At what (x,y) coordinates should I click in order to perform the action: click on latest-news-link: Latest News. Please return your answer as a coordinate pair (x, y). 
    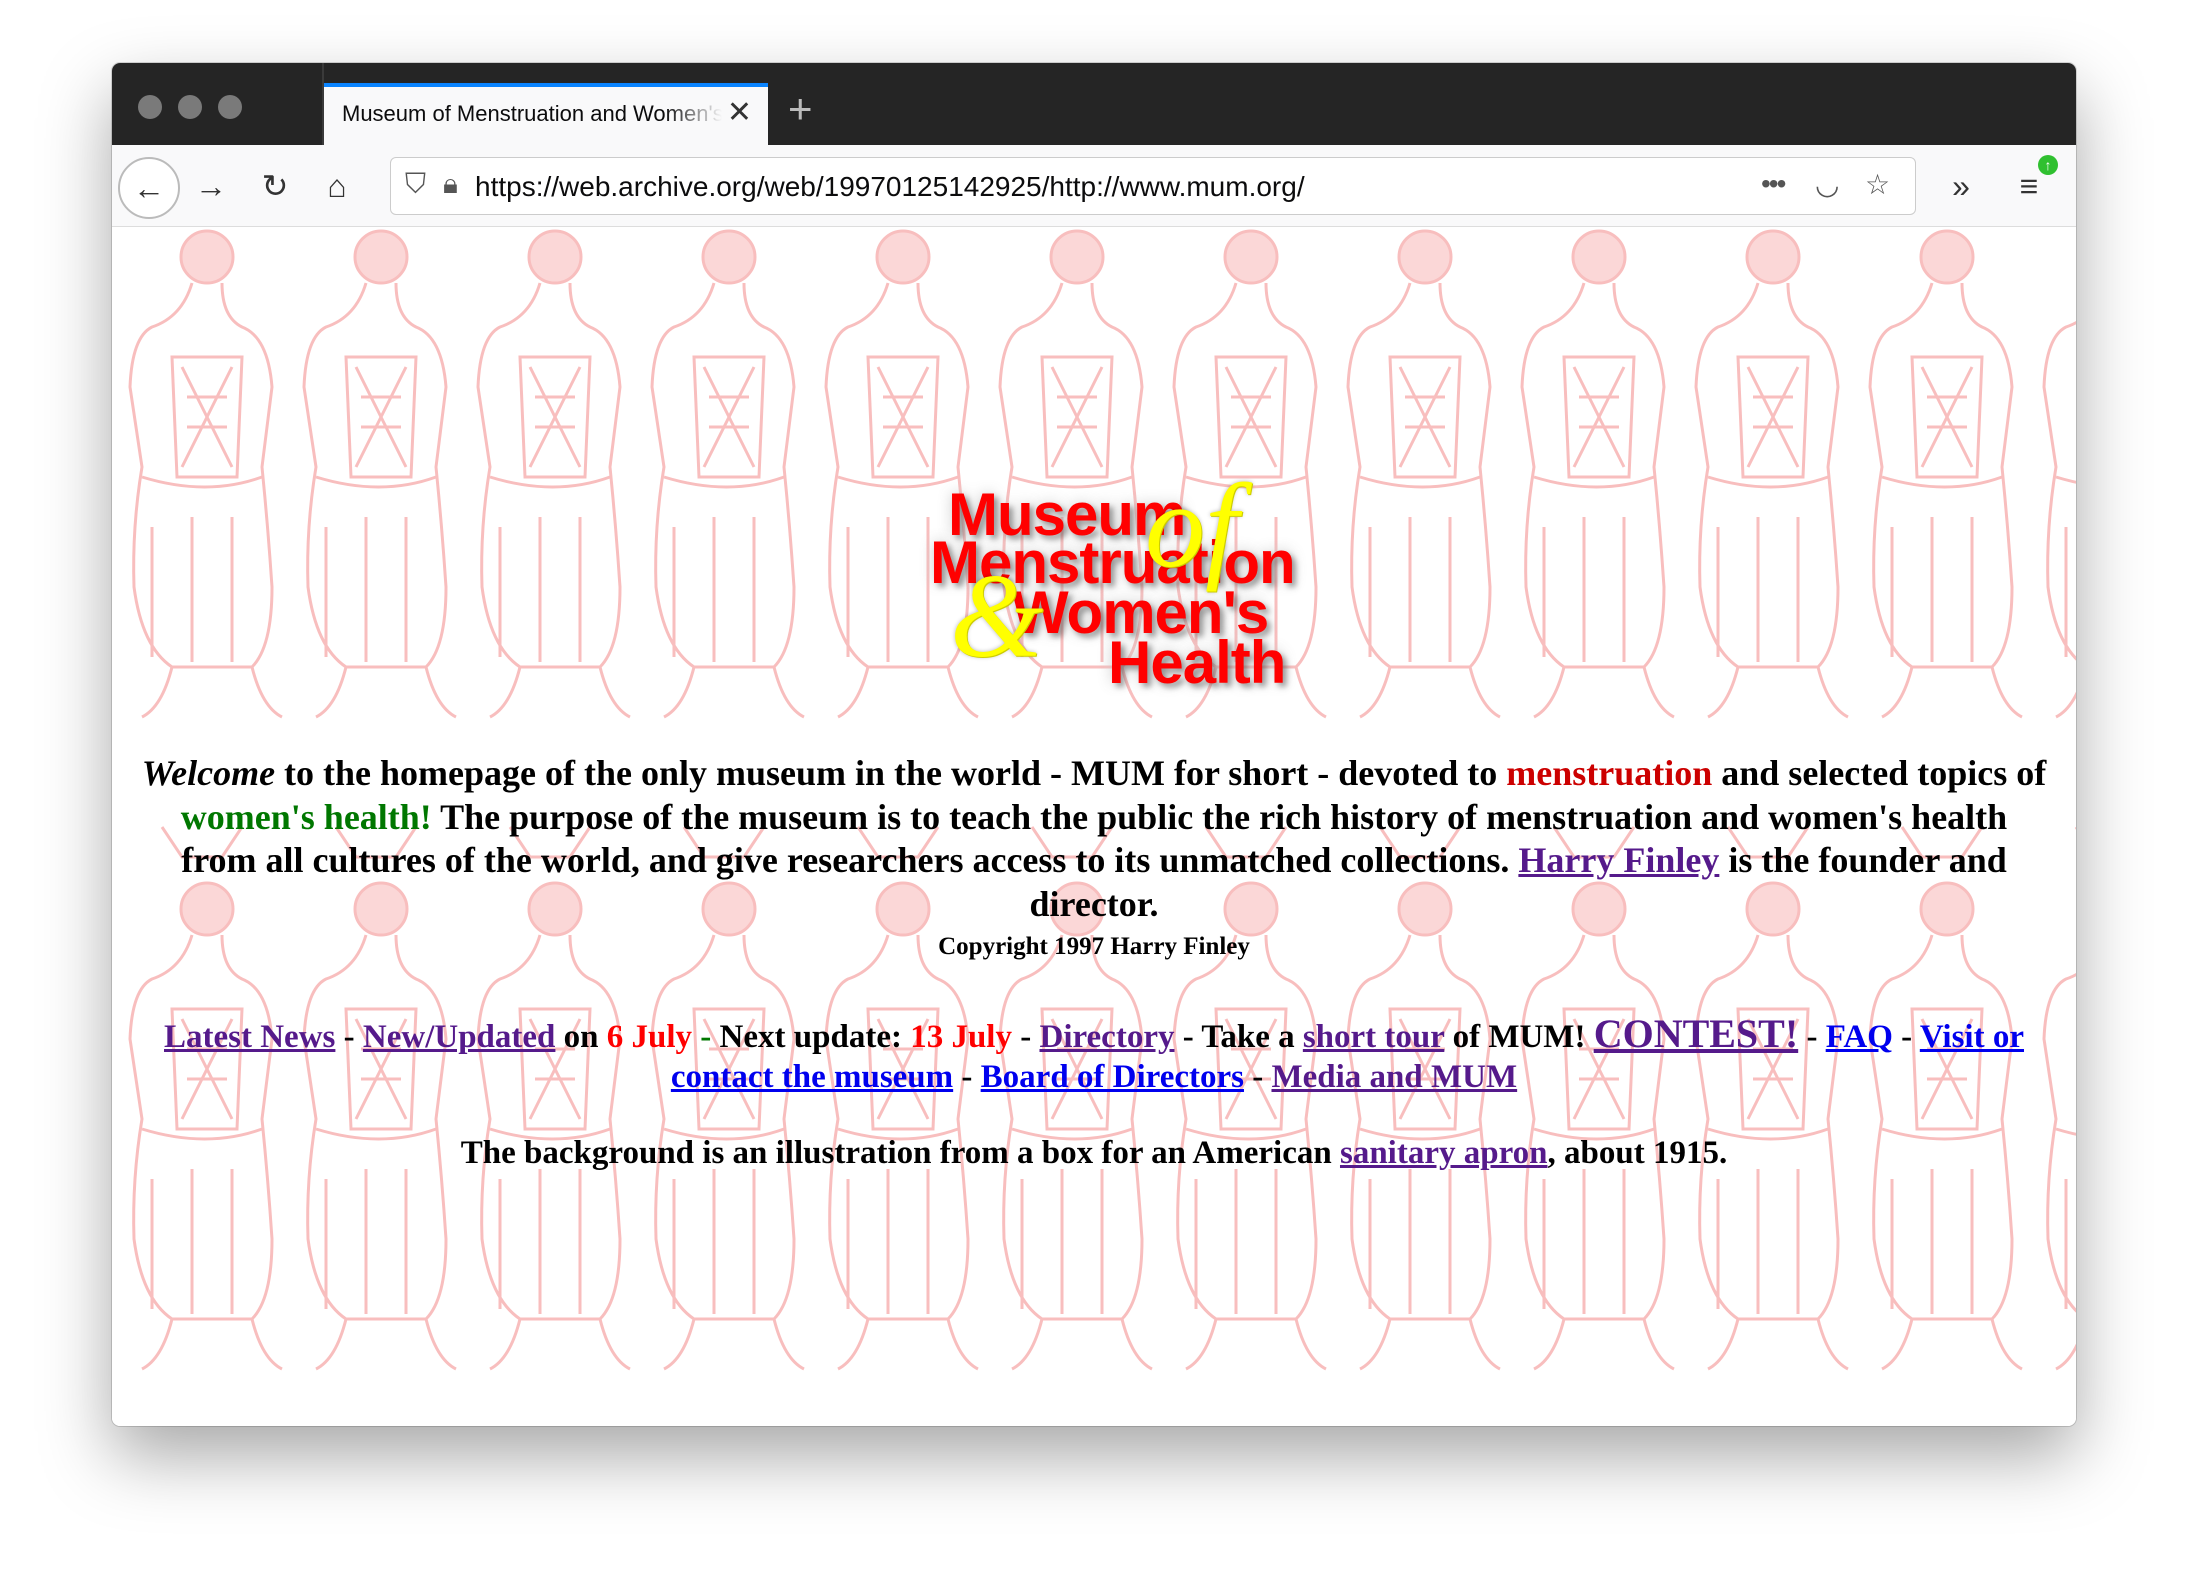
    Looking at the image, I should click on (249, 1037).